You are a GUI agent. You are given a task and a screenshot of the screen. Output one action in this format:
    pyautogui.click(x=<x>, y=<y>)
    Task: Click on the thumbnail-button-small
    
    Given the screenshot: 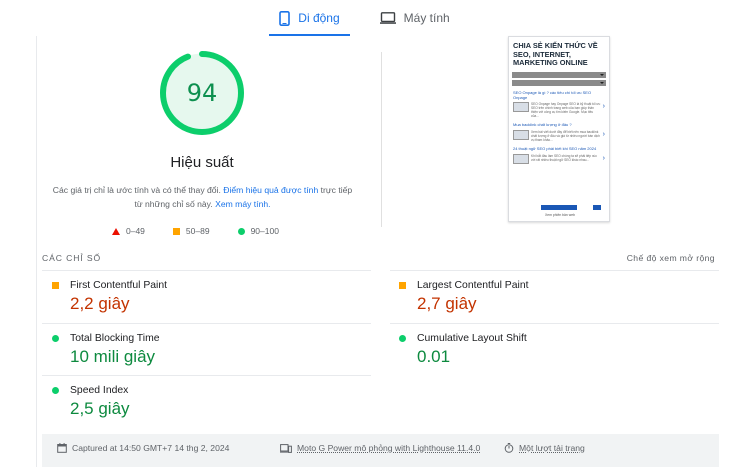 What is the action you would take?
    pyautogui.click(x=597, y=207)
    